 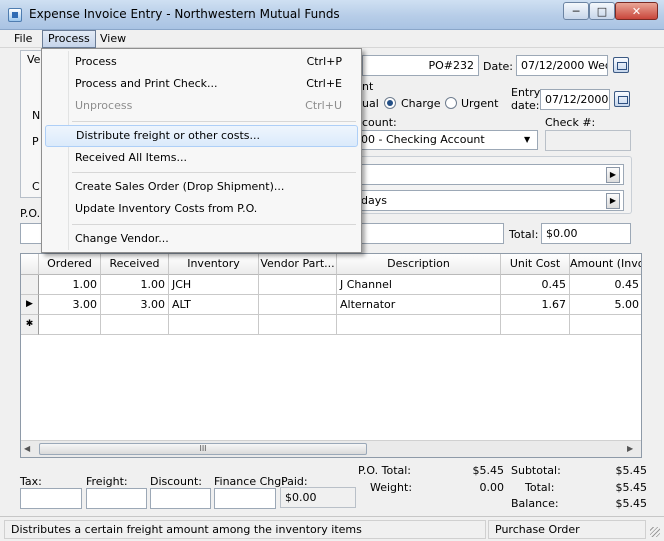 What do you see at coordinates (385, 470) in the screenshot?
I see `po-total-label: P.O. Total:` at bounding box center [385, 470].